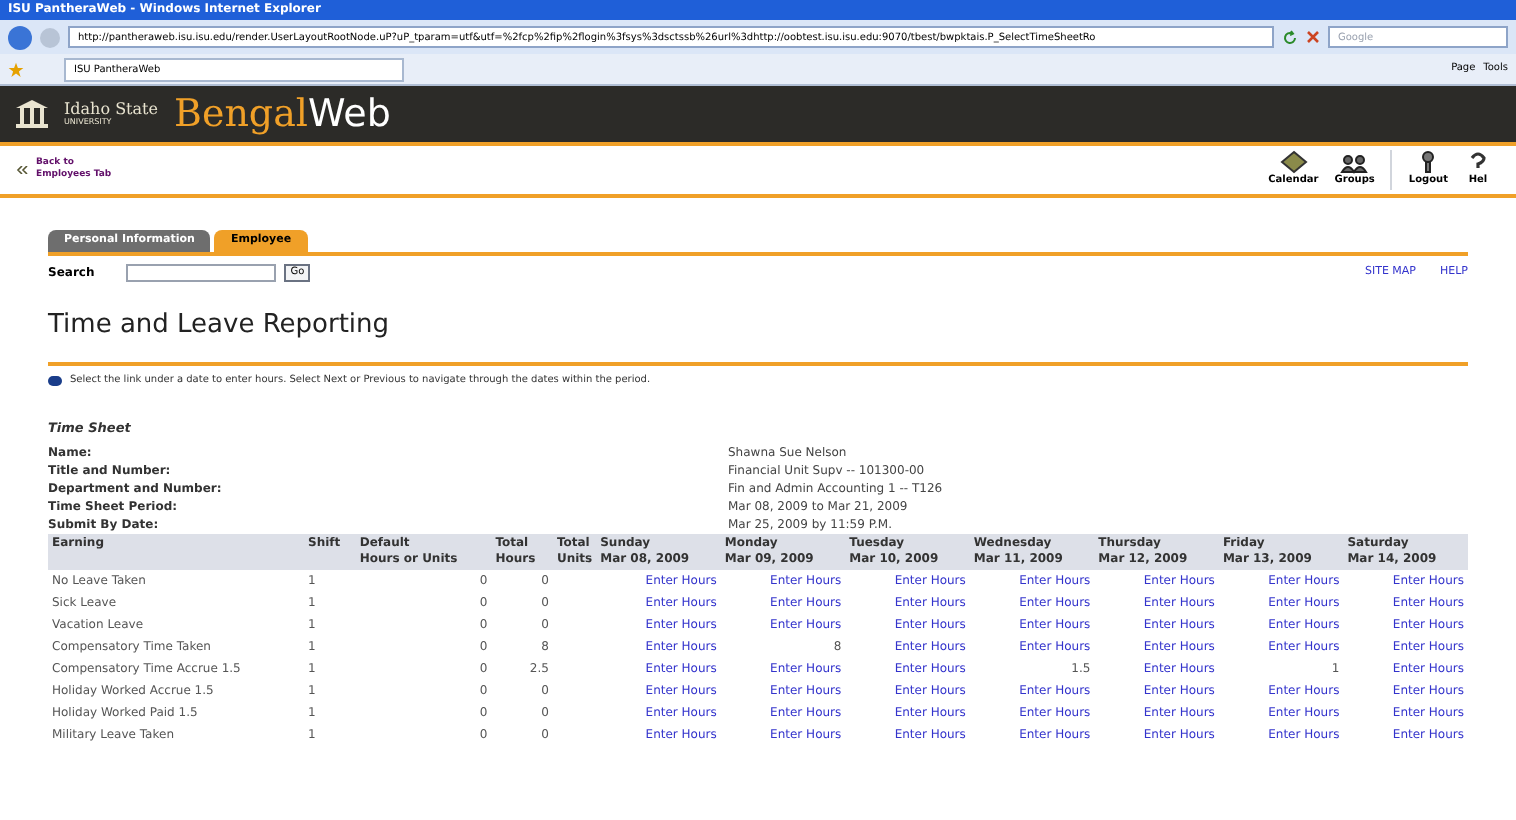 Image resolution: width=1516 pixels, height=820 pixels. What do you see at coordinates (22, 170) in the screenshot?
I see `back-arrow-icon` at bounding box center [22, 170].